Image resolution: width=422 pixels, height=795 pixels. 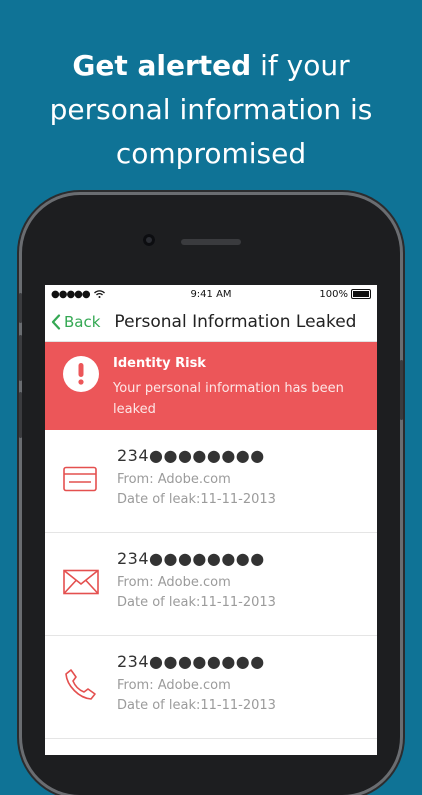 What do you see at coordinates (82, 322) in the screenshot?
I see `back-label: Back` at bounding box center [82, 322].